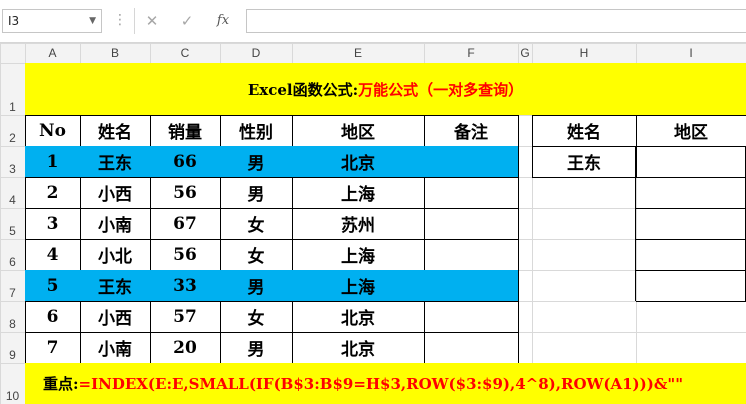  Describe the element at coordinates (12, 316) in the screenshot. I see `row-header-8: 8` at that location.